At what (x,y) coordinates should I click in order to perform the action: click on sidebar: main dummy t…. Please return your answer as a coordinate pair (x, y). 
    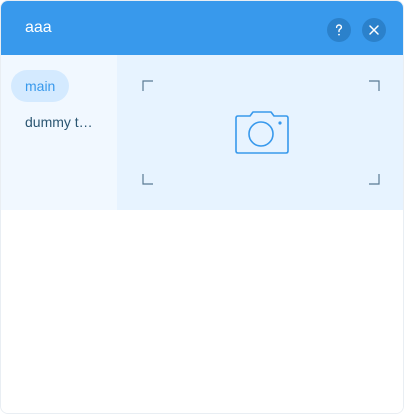
    Looking at the image, I should click on (59, 132).